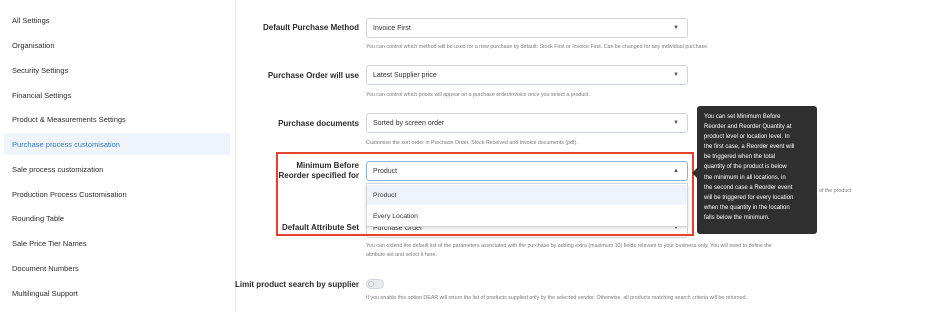  Describe the element at coordinates (371, 284) in the screenshot. I see `toggle-knob` at that location.